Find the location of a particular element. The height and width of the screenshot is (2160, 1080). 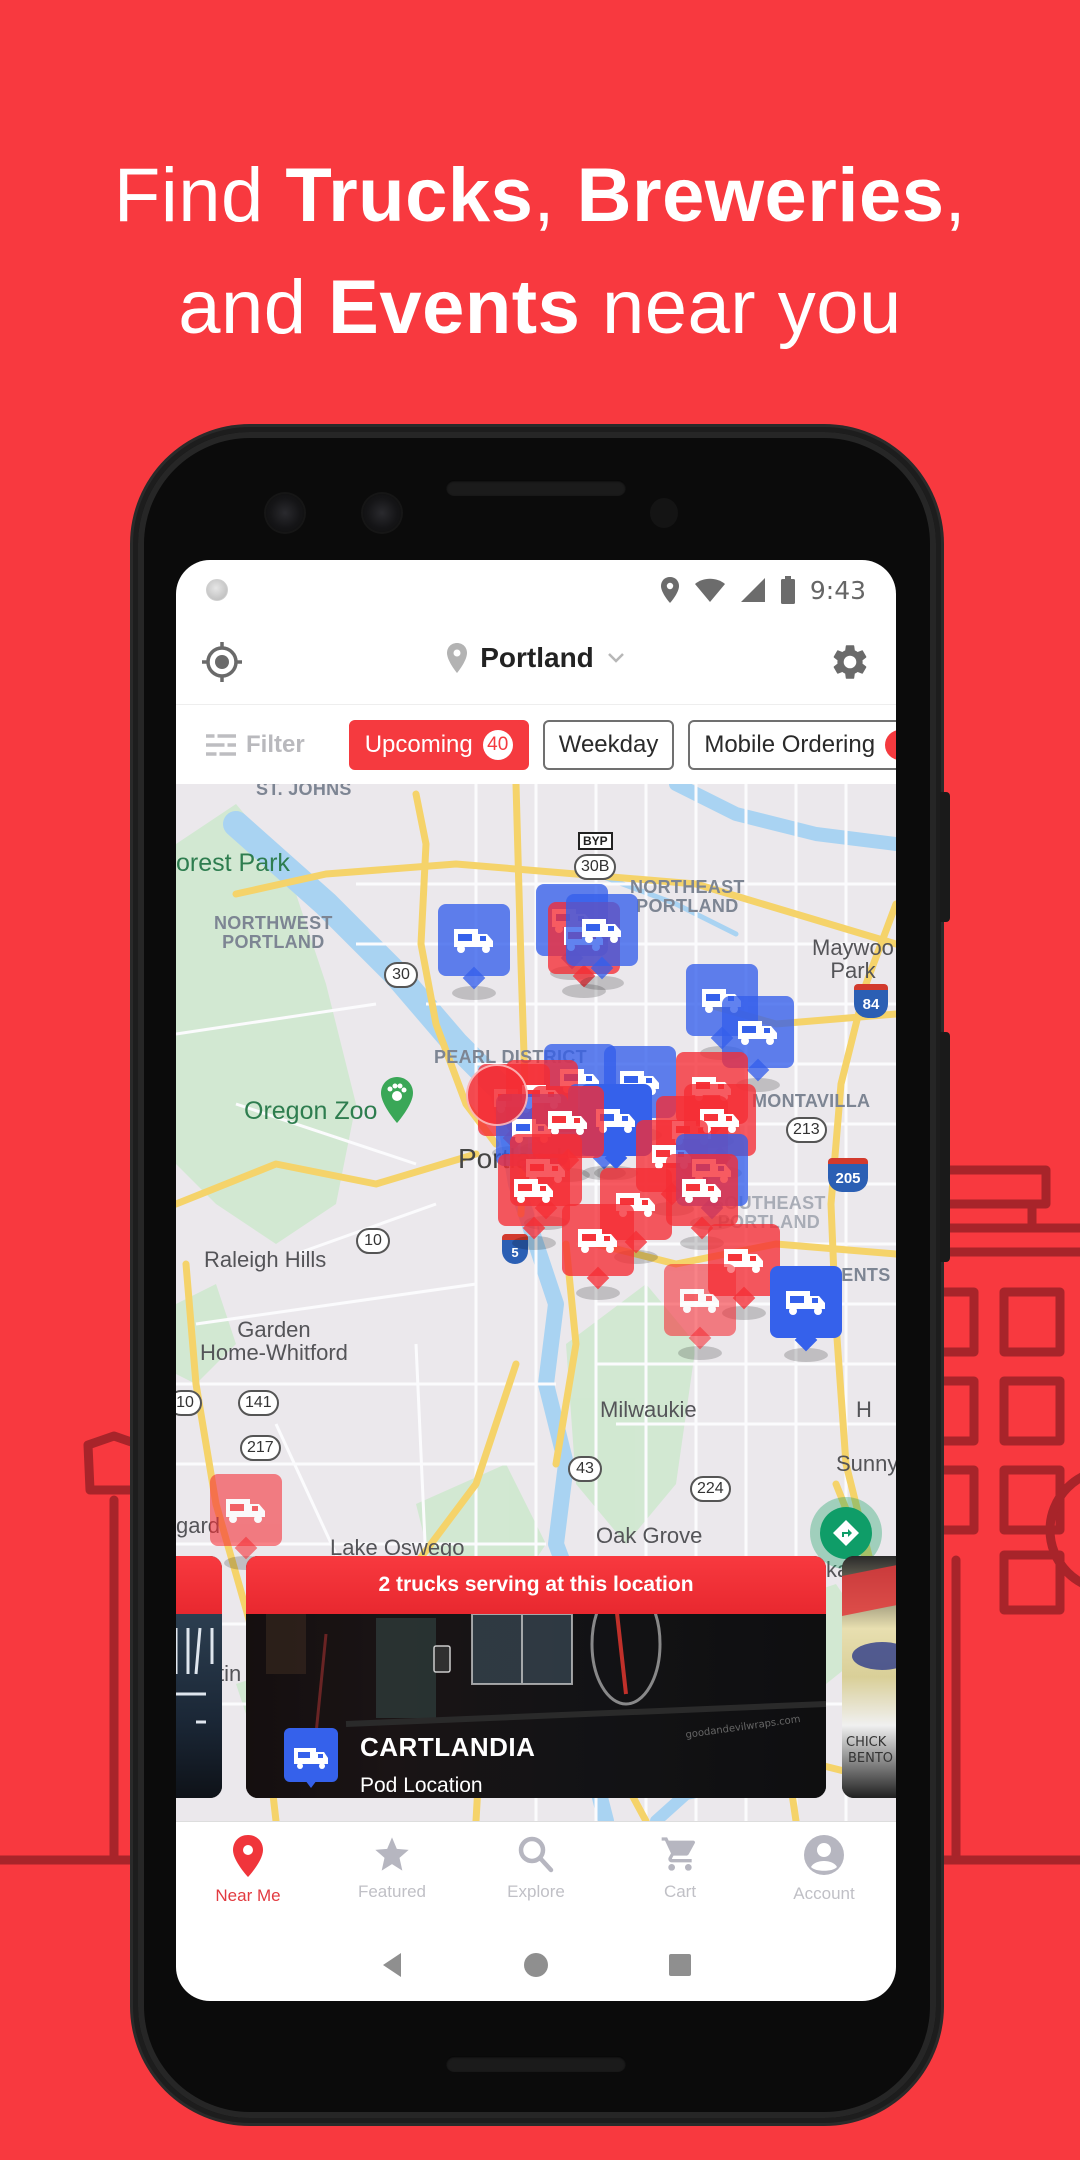

power-button is located at coordinates (945, 857).